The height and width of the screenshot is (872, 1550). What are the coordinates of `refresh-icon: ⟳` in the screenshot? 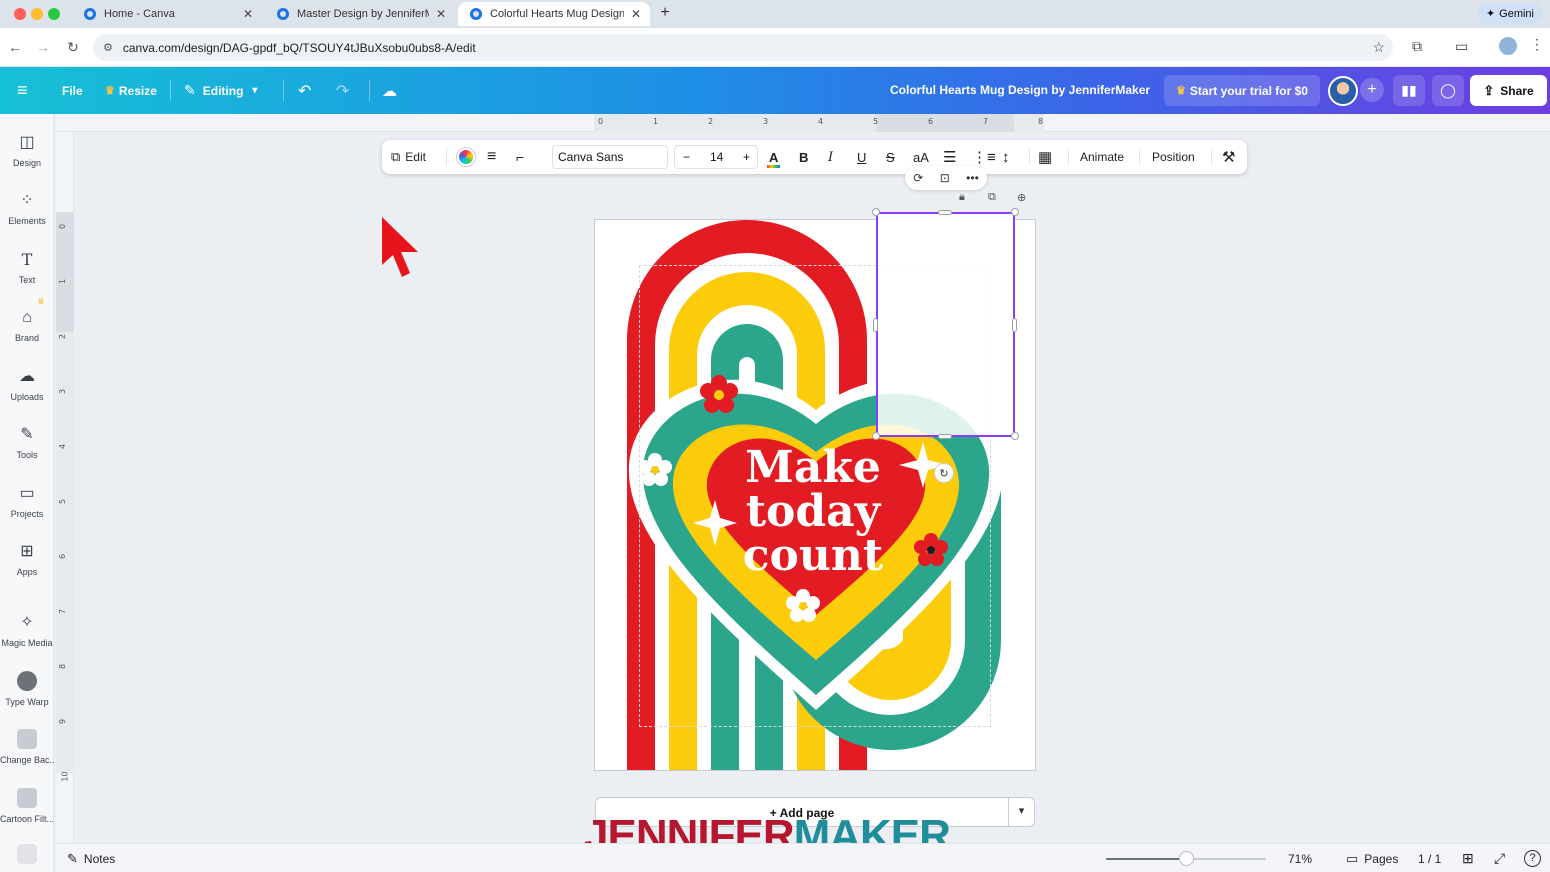 It's located at (918, 178).